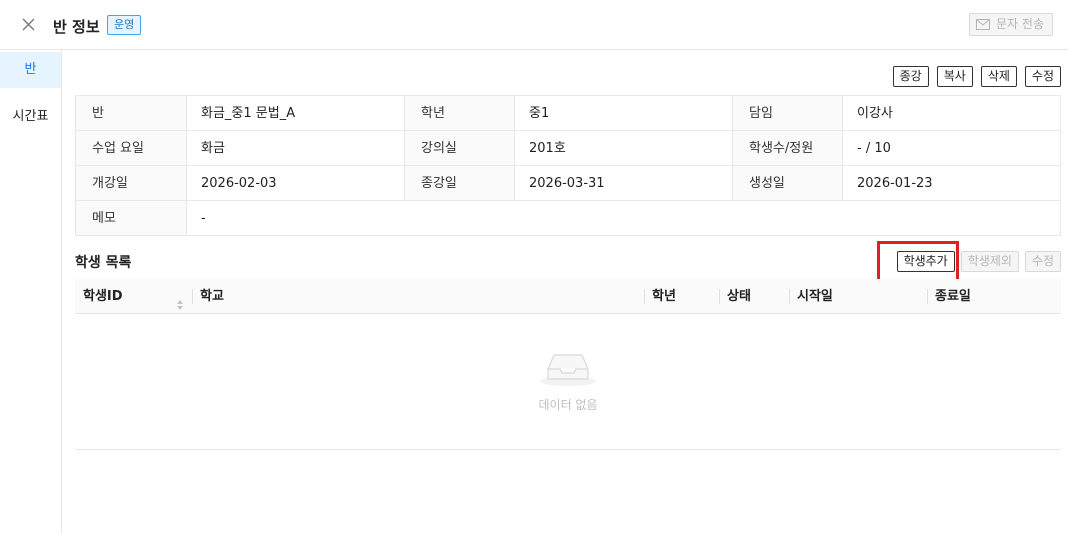  I want to click on info-row: 반 화금_중1 문법_A 학년 중1 담임 이강사, so click(568, 113).